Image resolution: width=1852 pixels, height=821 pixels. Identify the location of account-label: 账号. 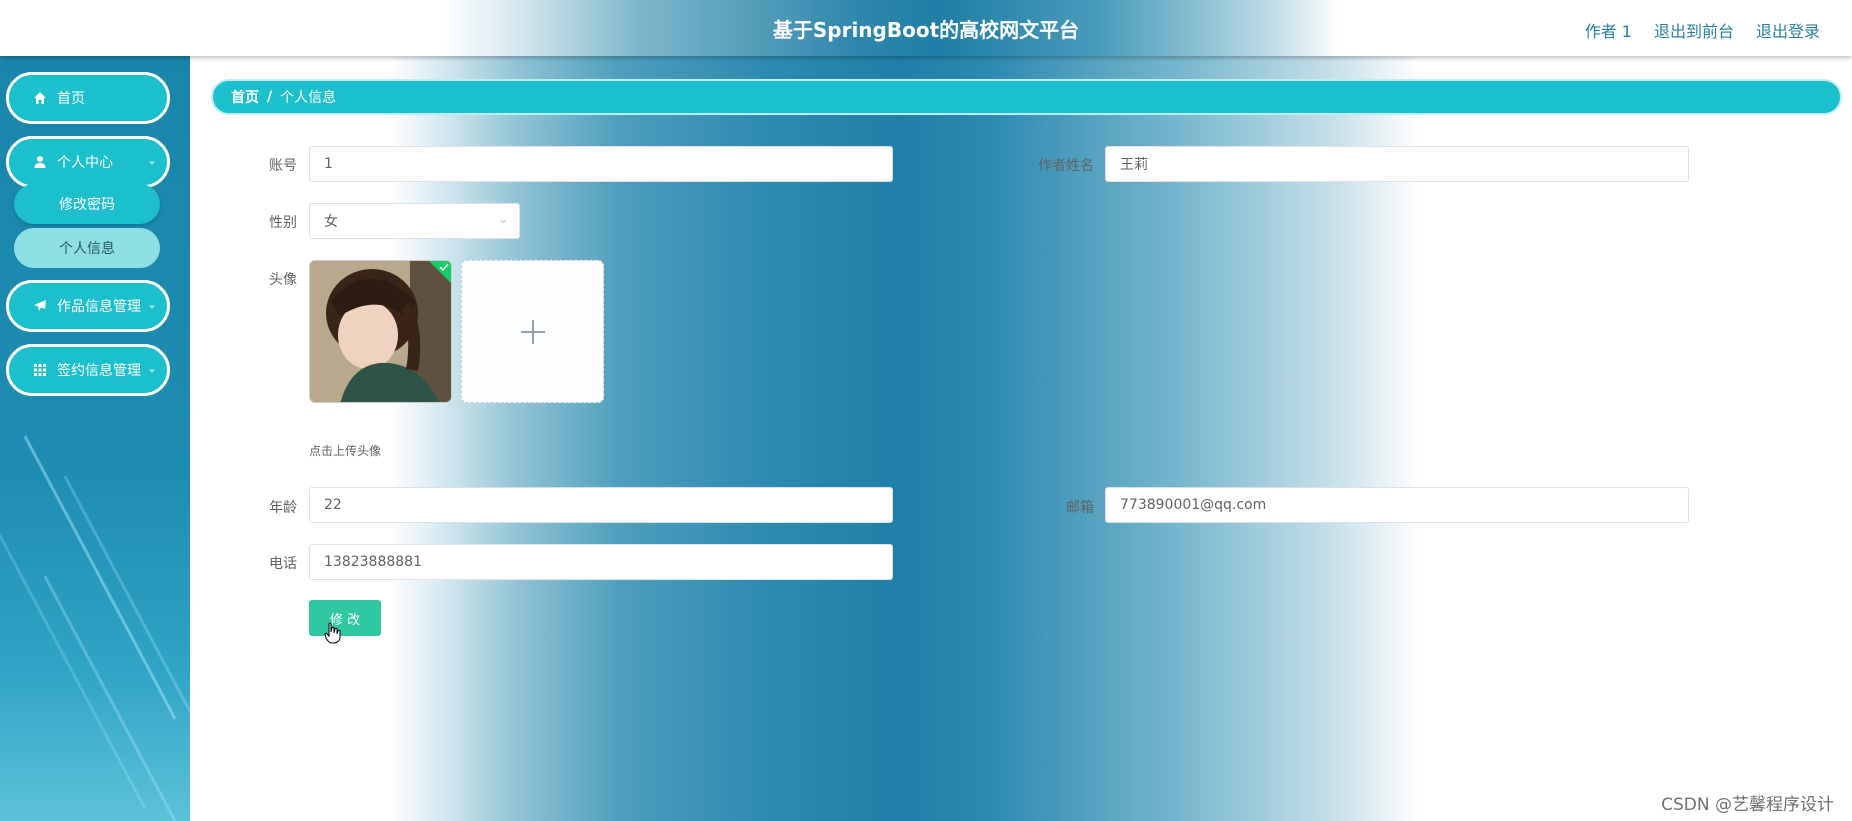
(283, 166).